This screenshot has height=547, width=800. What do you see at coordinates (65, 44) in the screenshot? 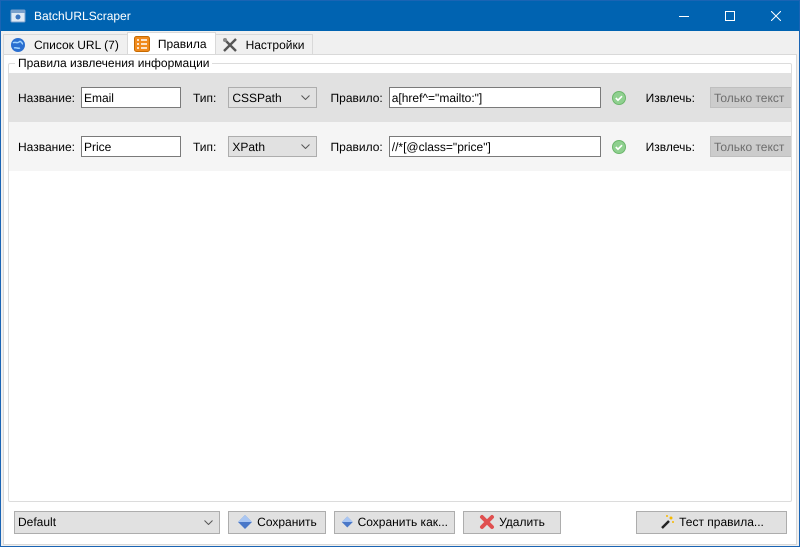
I see `tab: Список URL (7)` at bounding box center [65, 44].